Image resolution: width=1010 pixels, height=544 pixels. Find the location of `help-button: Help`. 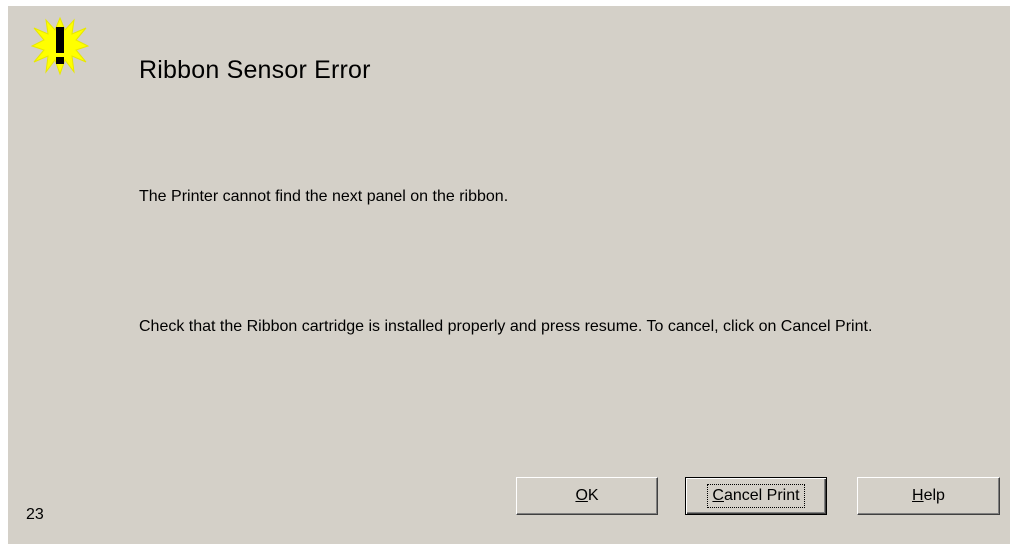

help-button: Help is located at coordinates (928, 496).